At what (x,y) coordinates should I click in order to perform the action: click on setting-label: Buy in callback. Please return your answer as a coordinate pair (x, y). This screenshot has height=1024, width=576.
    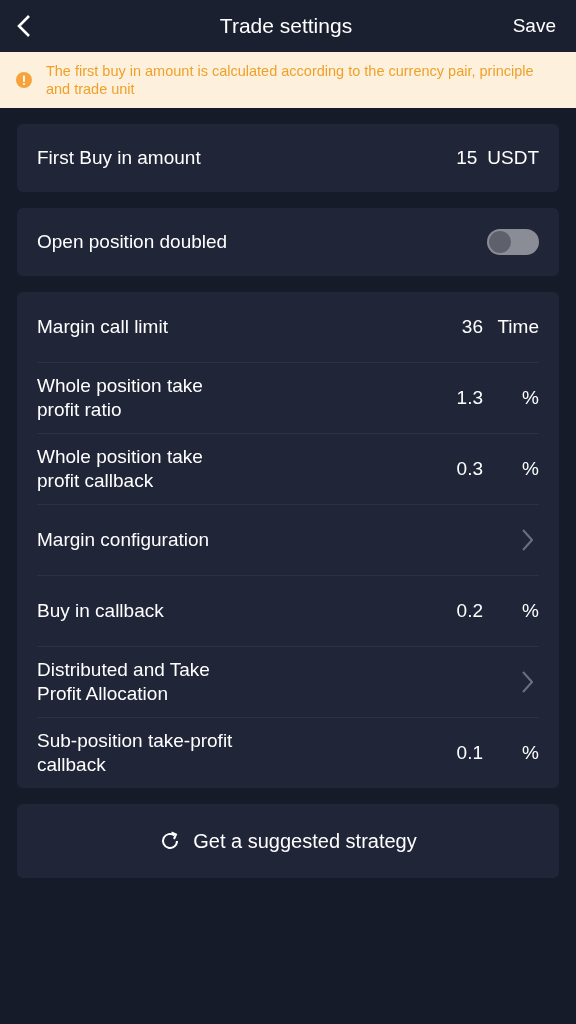
    Looking at the image, I should click on (101, 611).